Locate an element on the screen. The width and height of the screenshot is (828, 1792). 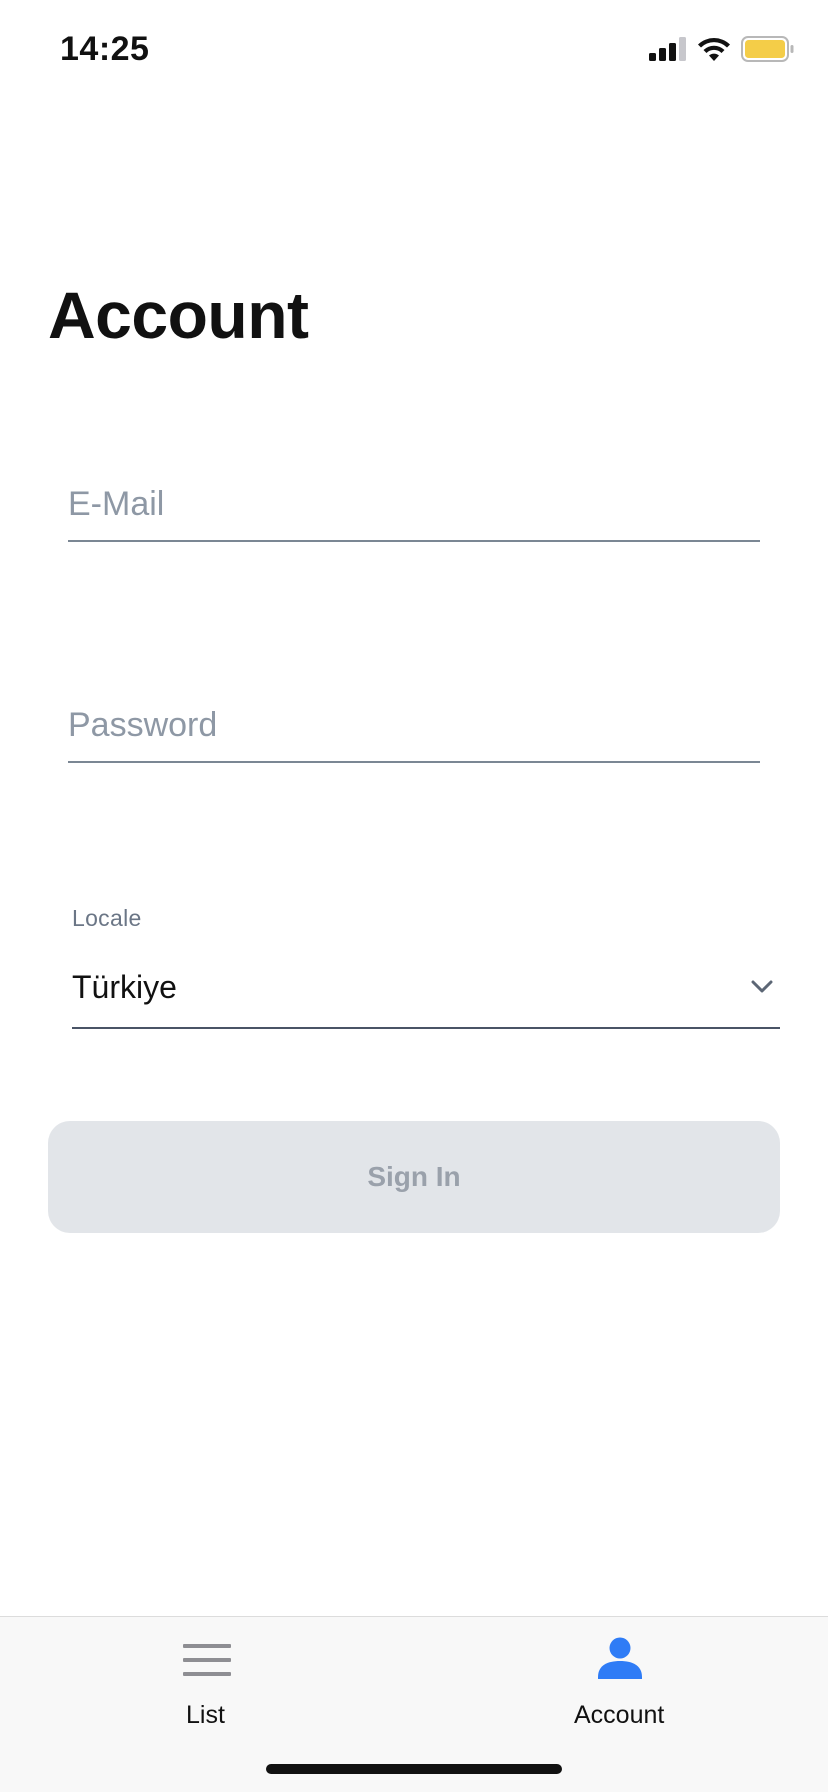
status-bar: 14:25 is located at coordinates (414, 50).